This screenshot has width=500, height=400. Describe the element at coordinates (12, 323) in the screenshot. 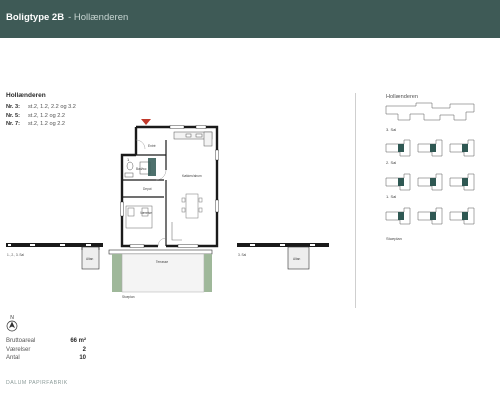

I see `north-arrow-icon: N` at that location.